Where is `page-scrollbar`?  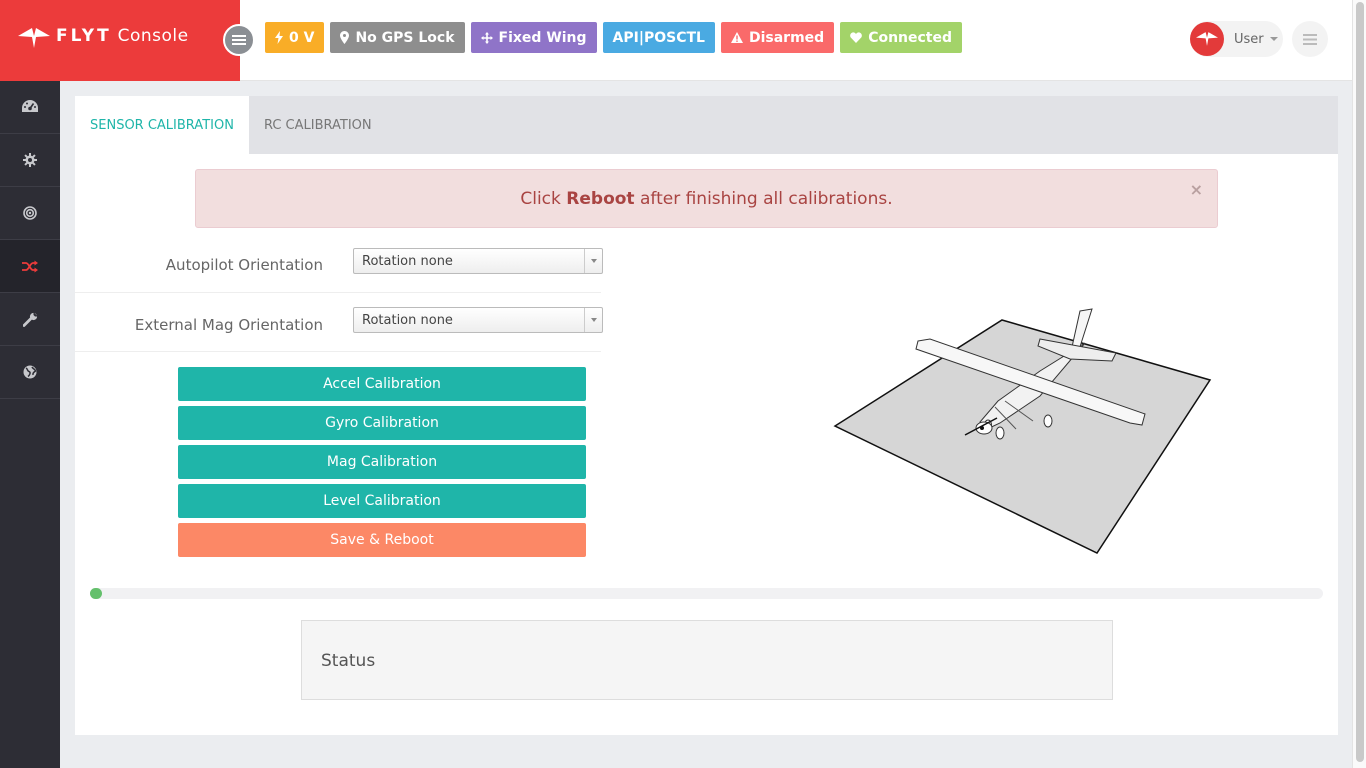 page-scrollbar is located at coordinates (1359, 384).